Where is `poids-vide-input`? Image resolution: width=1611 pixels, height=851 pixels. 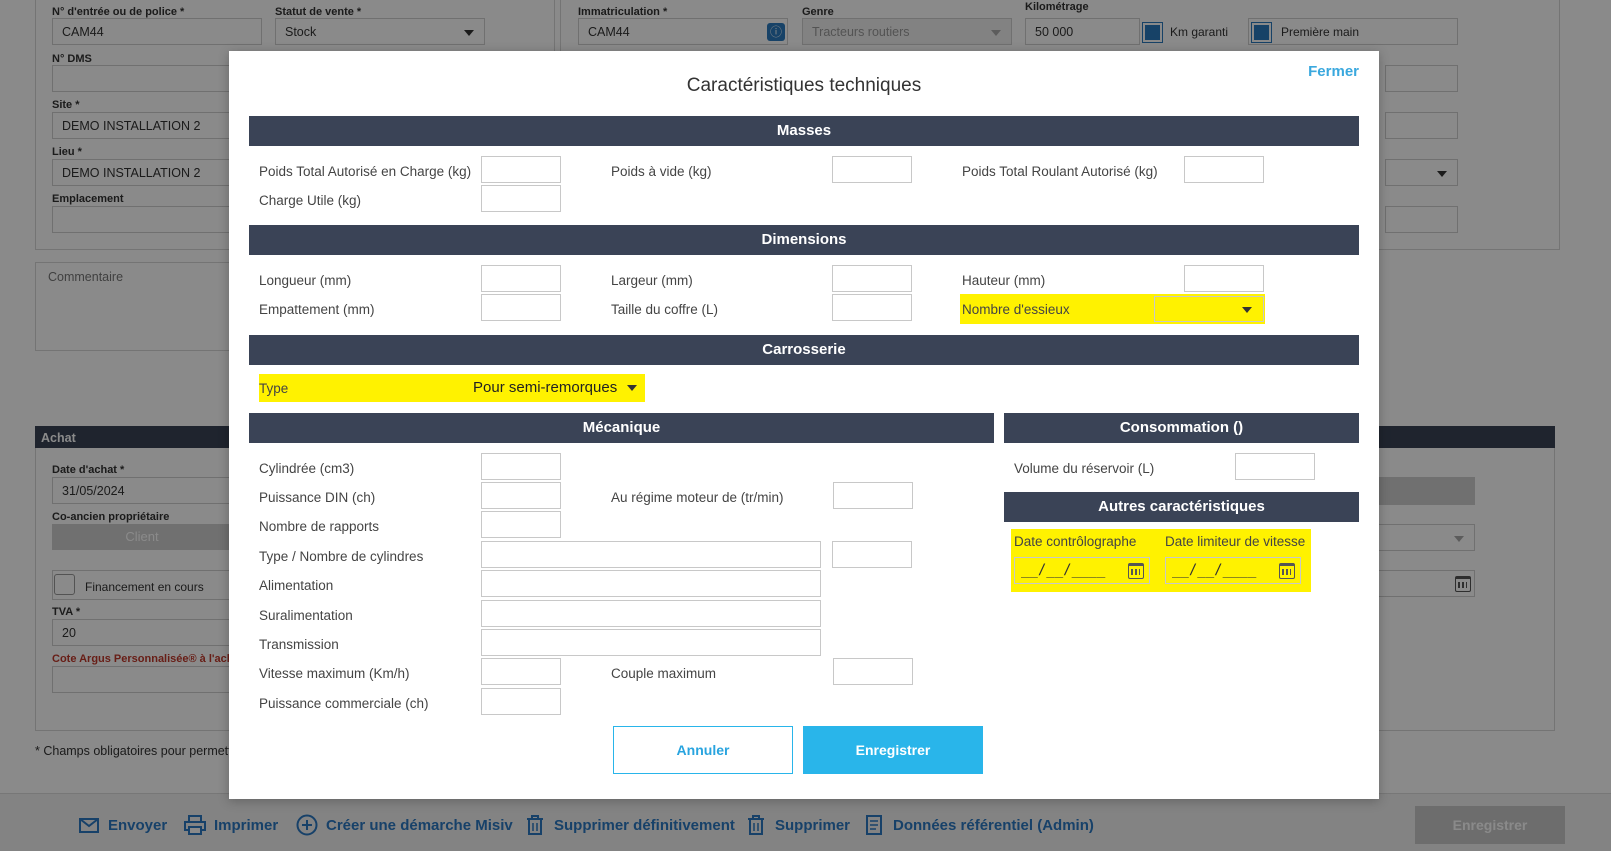
poids-vide-input is located at coordinates (872, 169).